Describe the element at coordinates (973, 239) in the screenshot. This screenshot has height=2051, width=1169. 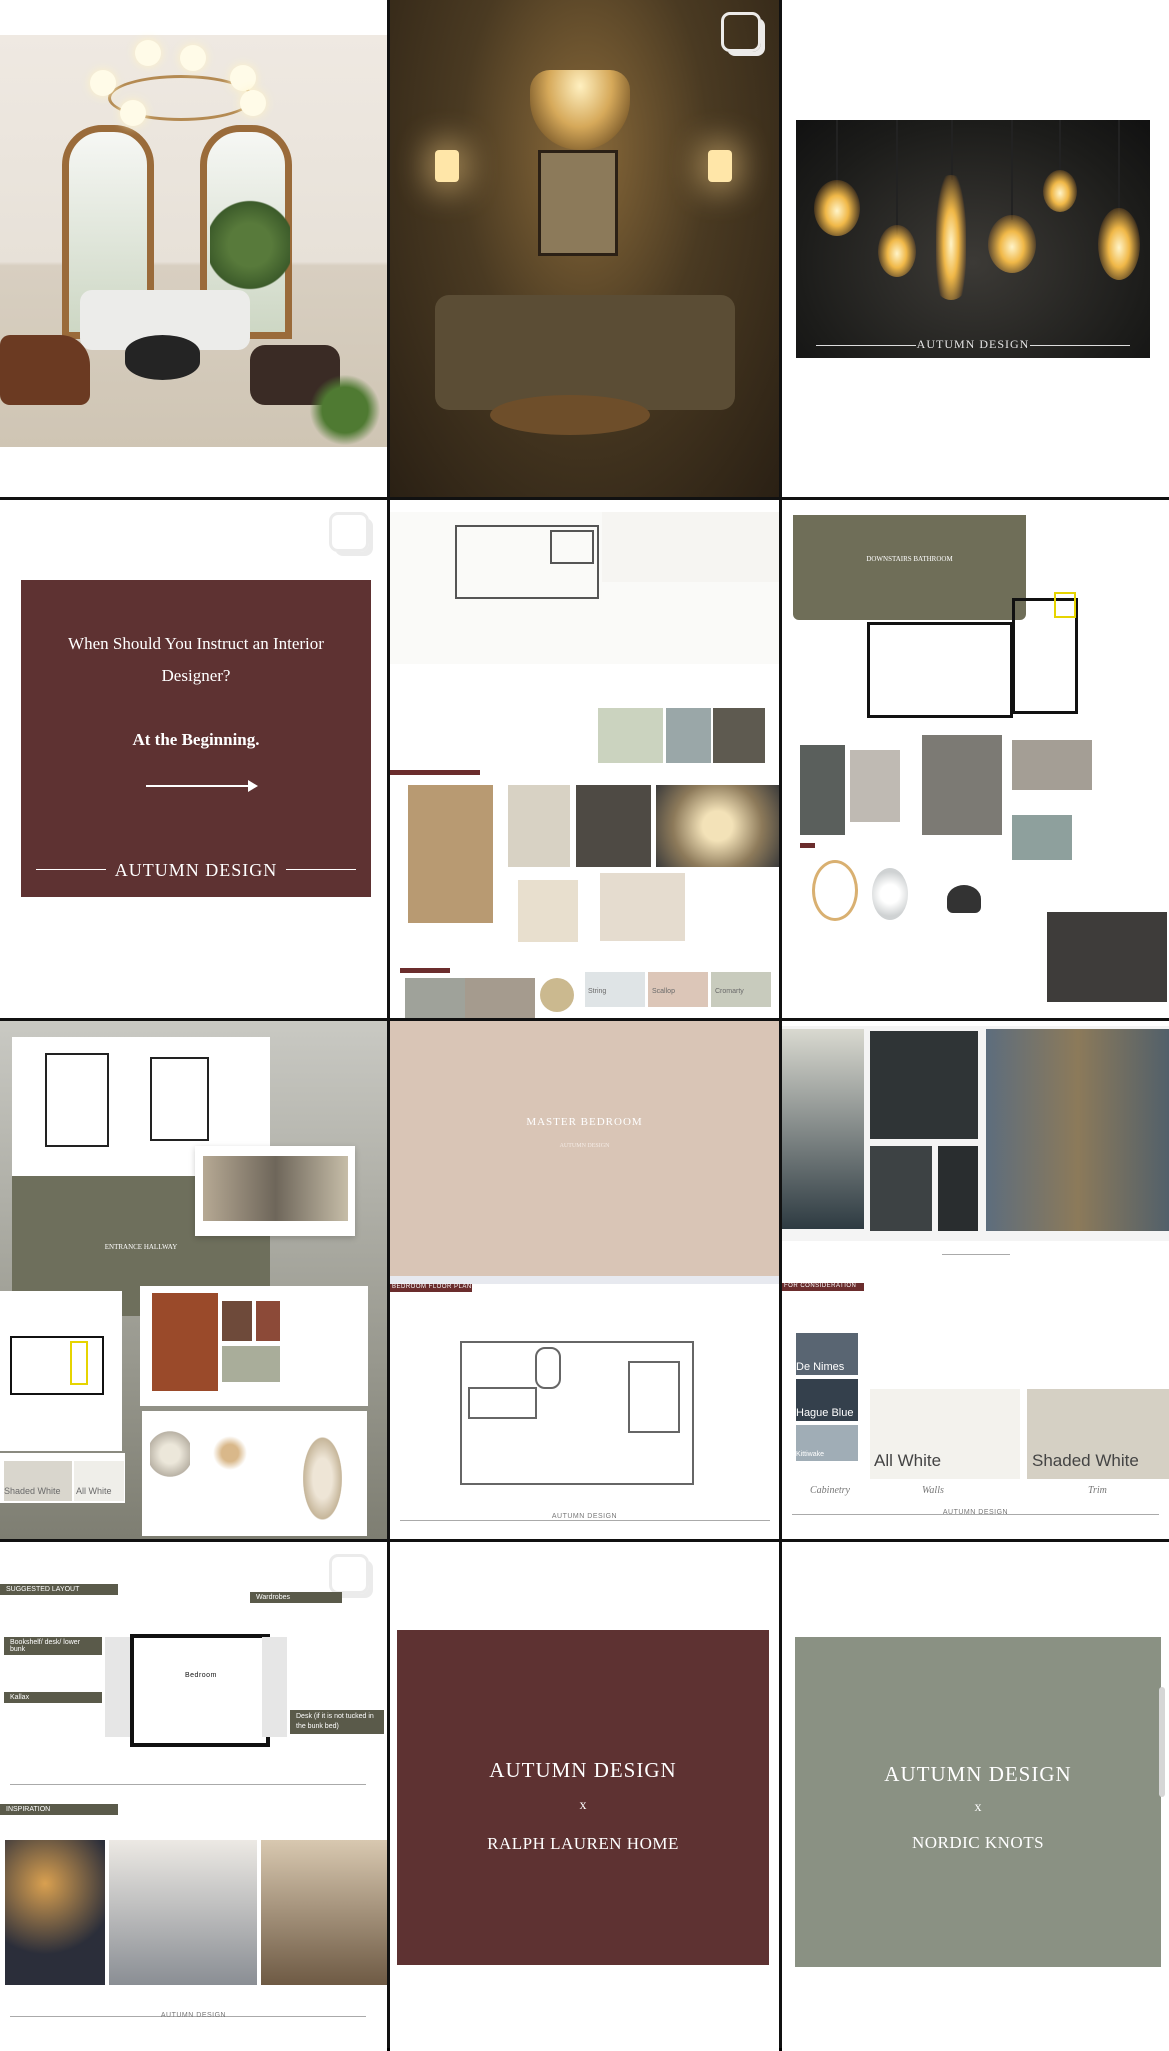
I see `bulbs-image: AUTUMN DESIGN` at that location.